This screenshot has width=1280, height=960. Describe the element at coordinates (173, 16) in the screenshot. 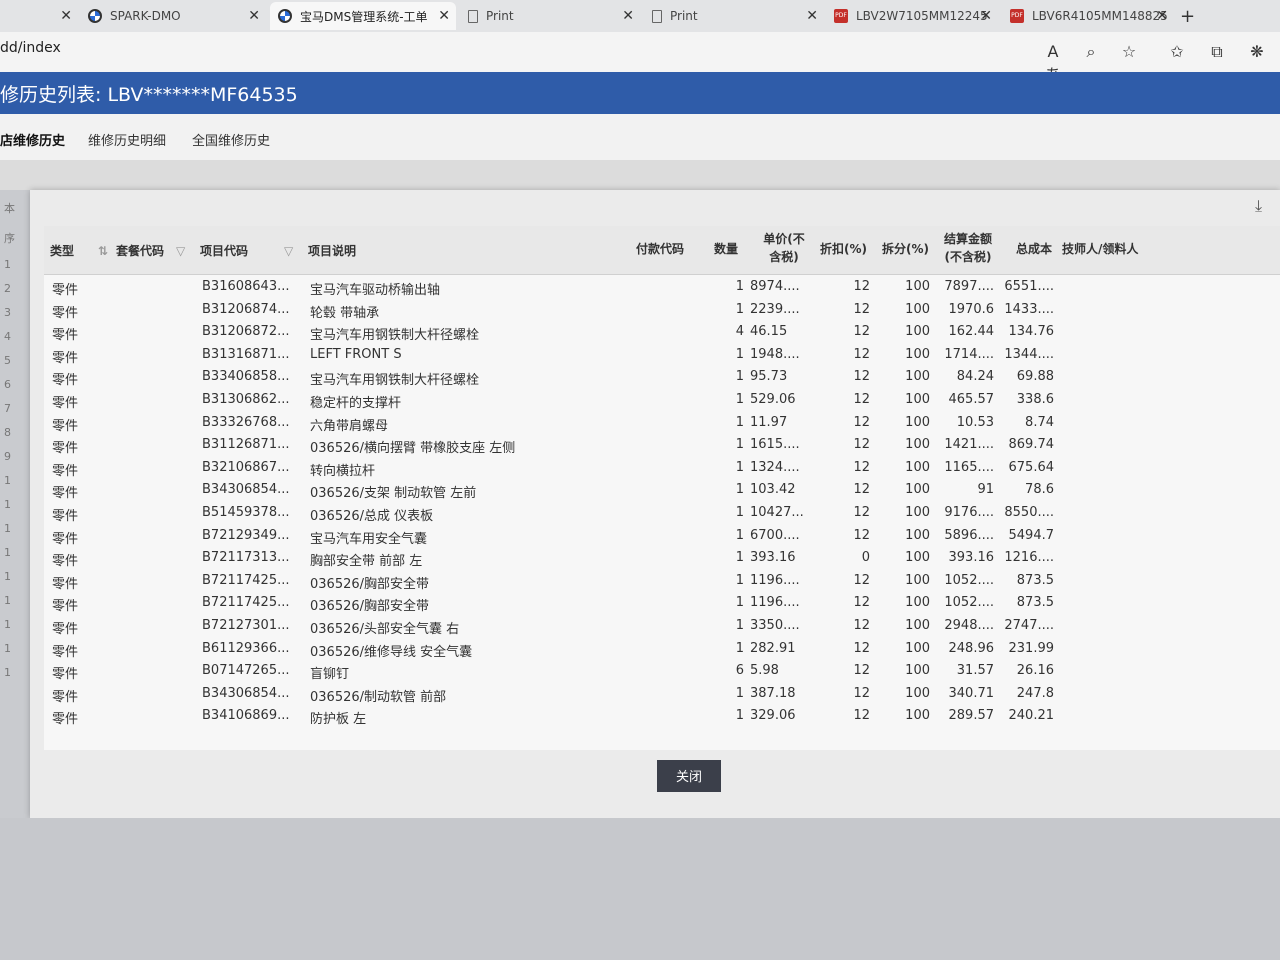

I see `browser-tab-1: SPARK-DMO ✕` at that location.